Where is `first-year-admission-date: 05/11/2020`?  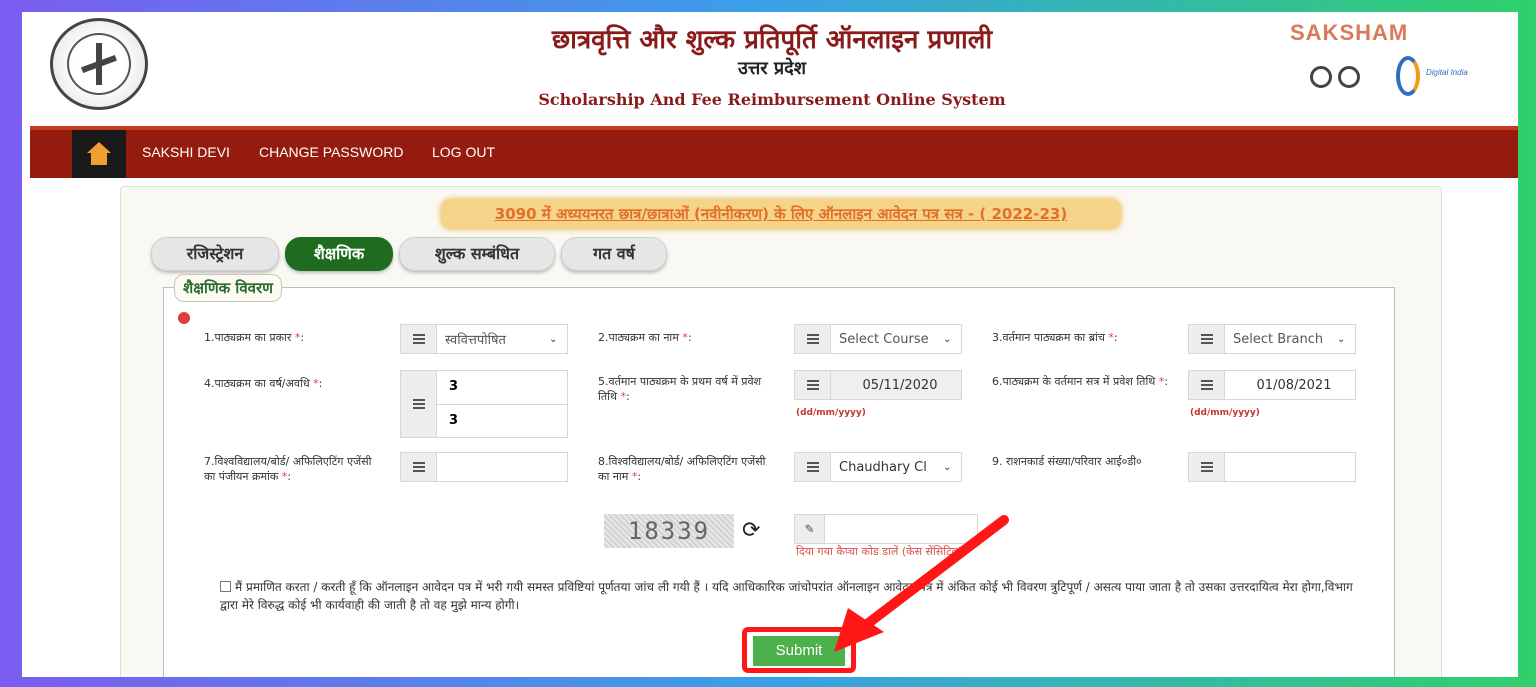
first-year-admission-date: 05/11/2020 is located at coordinates (878, 385).